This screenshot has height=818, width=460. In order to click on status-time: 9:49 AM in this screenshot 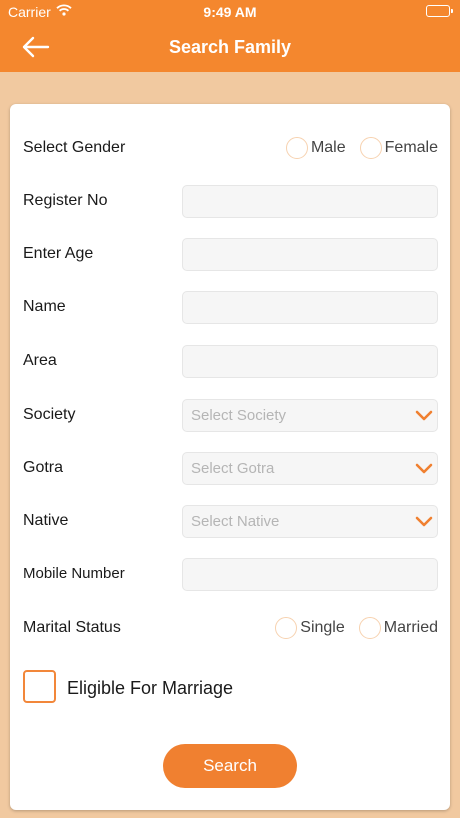, I will do `click(230, 12)`.